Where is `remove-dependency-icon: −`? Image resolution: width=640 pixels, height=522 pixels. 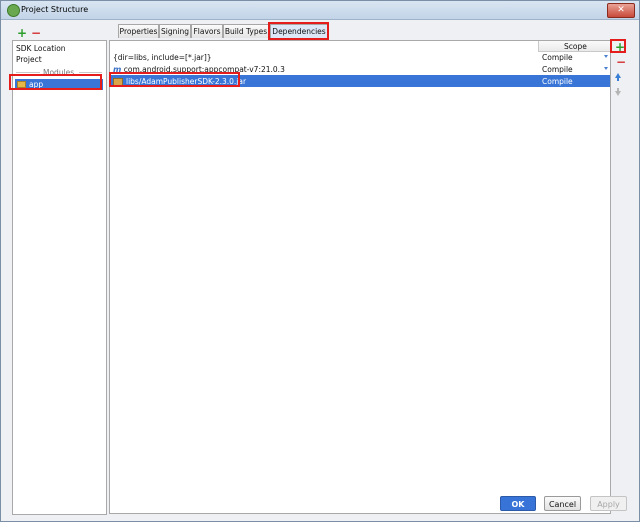 remove-dependency-icon: − is located at coordinates (621, 62).